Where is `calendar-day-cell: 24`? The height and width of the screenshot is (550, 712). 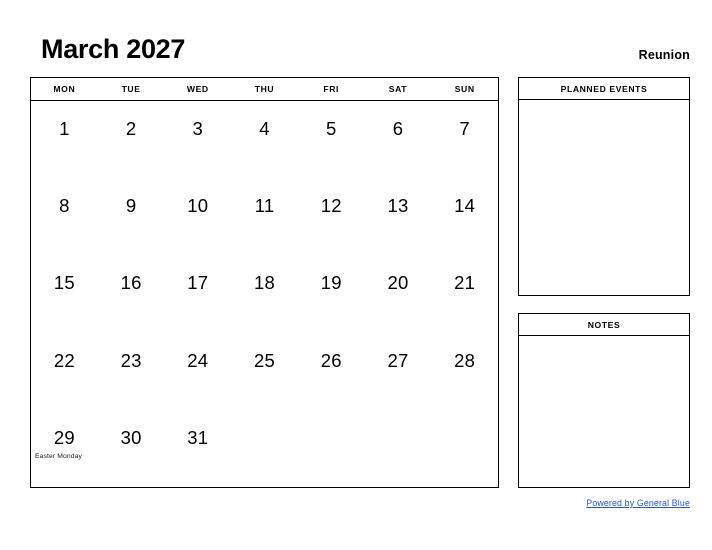 calendar-day-cell: 24 is located at coordinates (197, 371).